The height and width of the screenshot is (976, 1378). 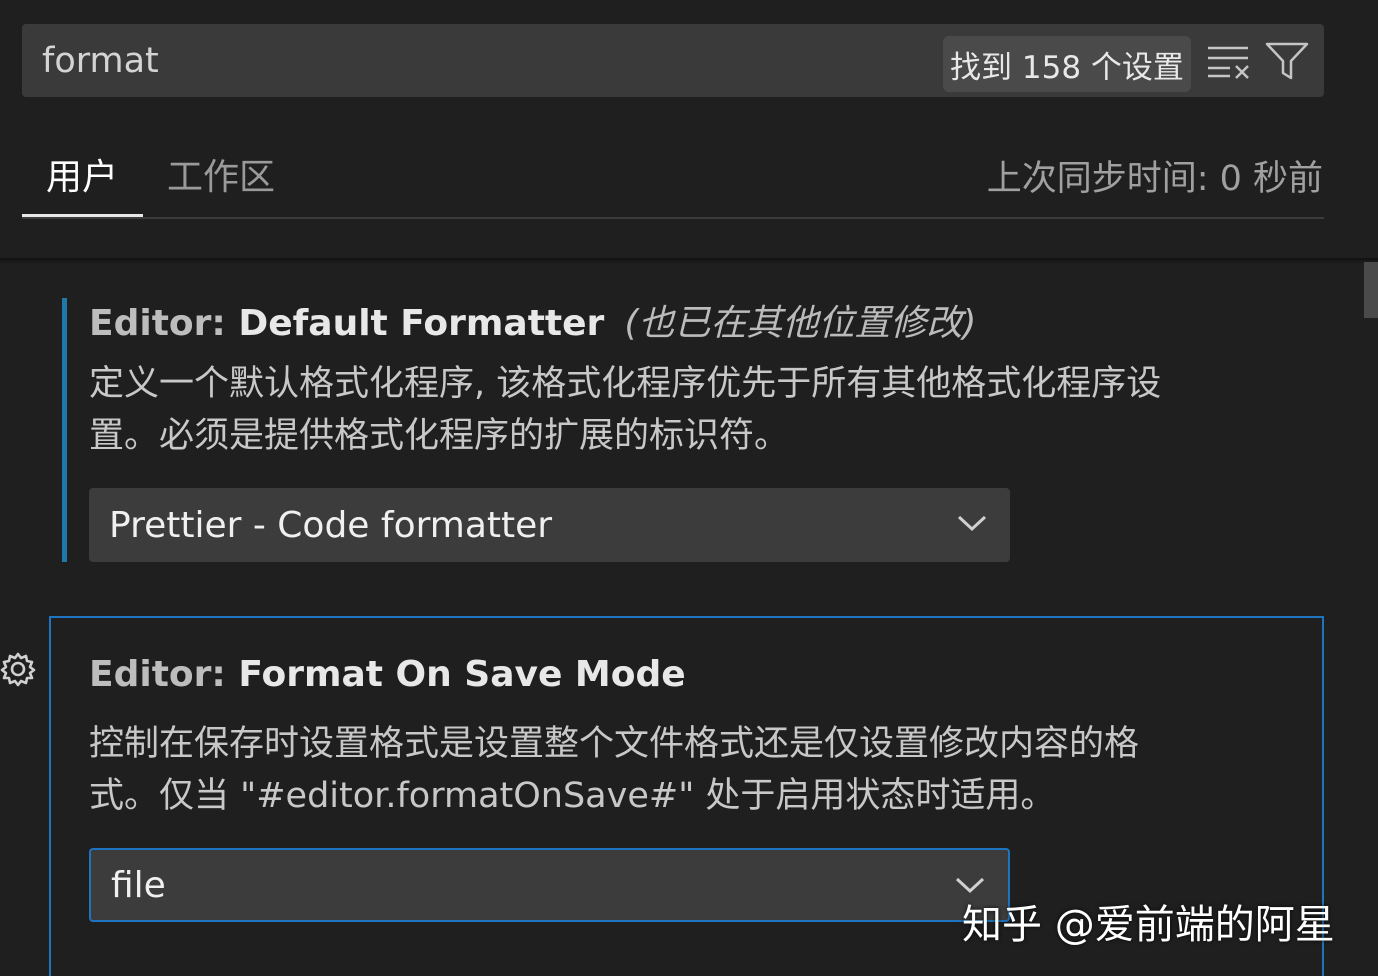 I want to click on setting-name: Default Formatter, so click(x=421, y=323).